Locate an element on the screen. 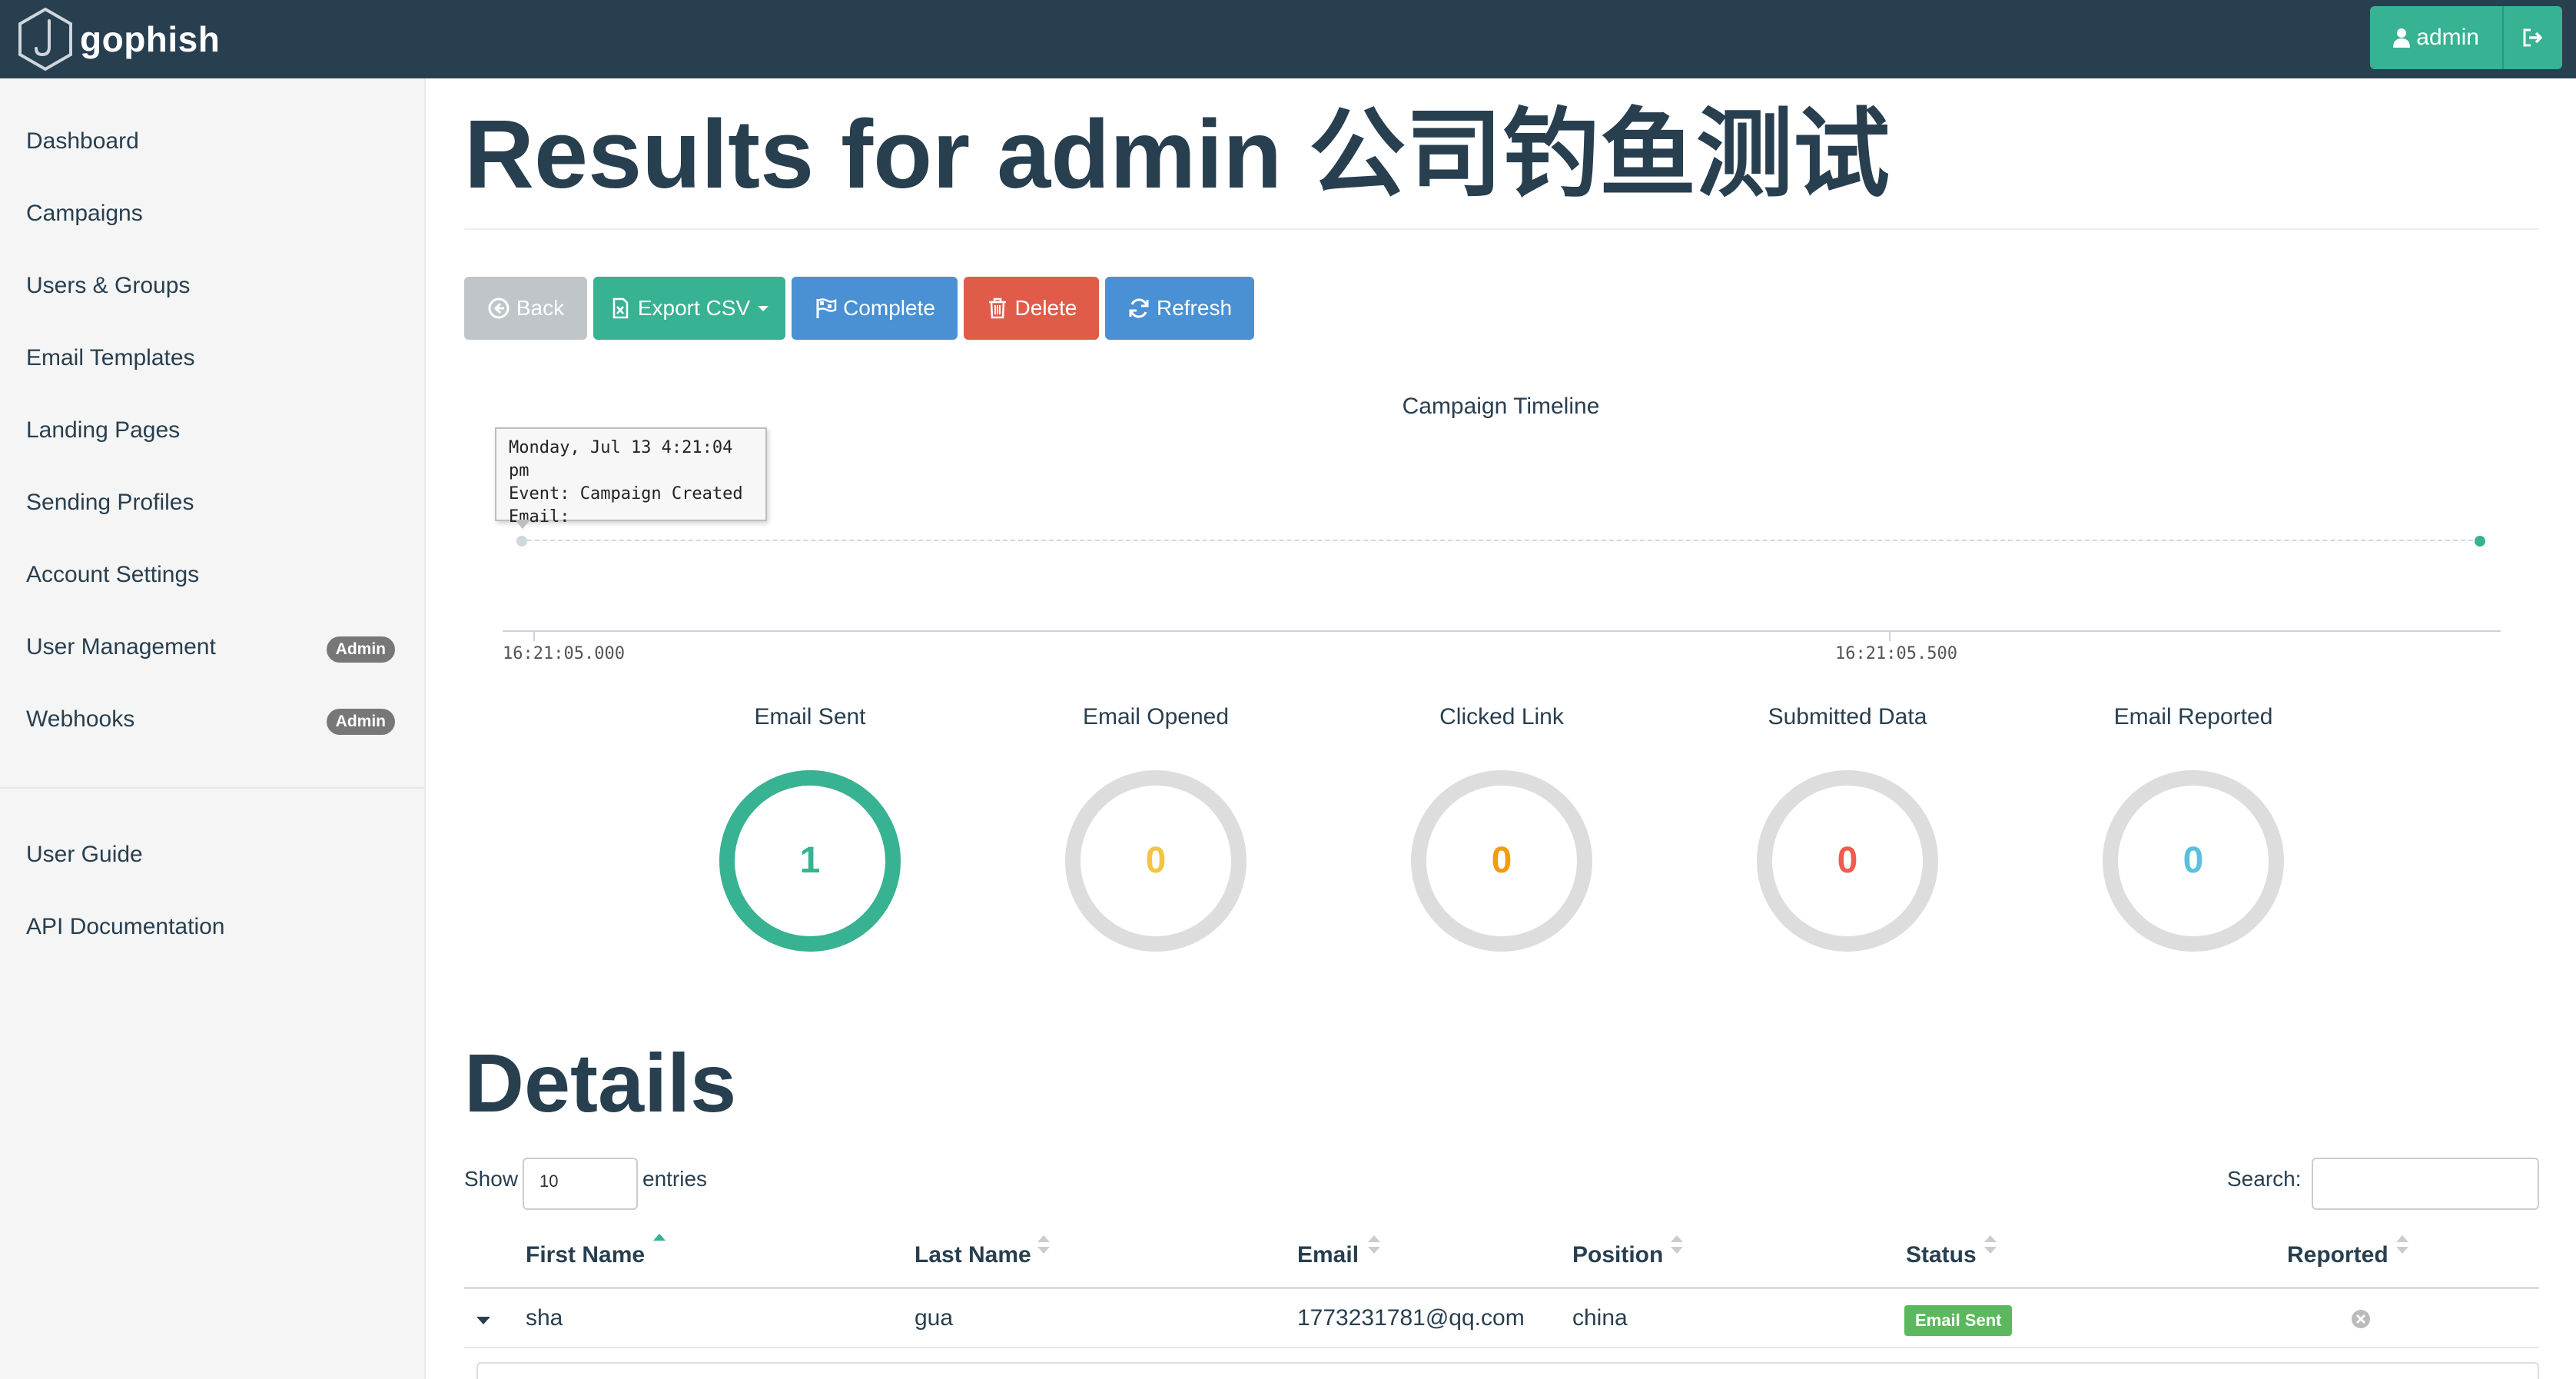  brand: gophish is located at coordinates (118, 39).